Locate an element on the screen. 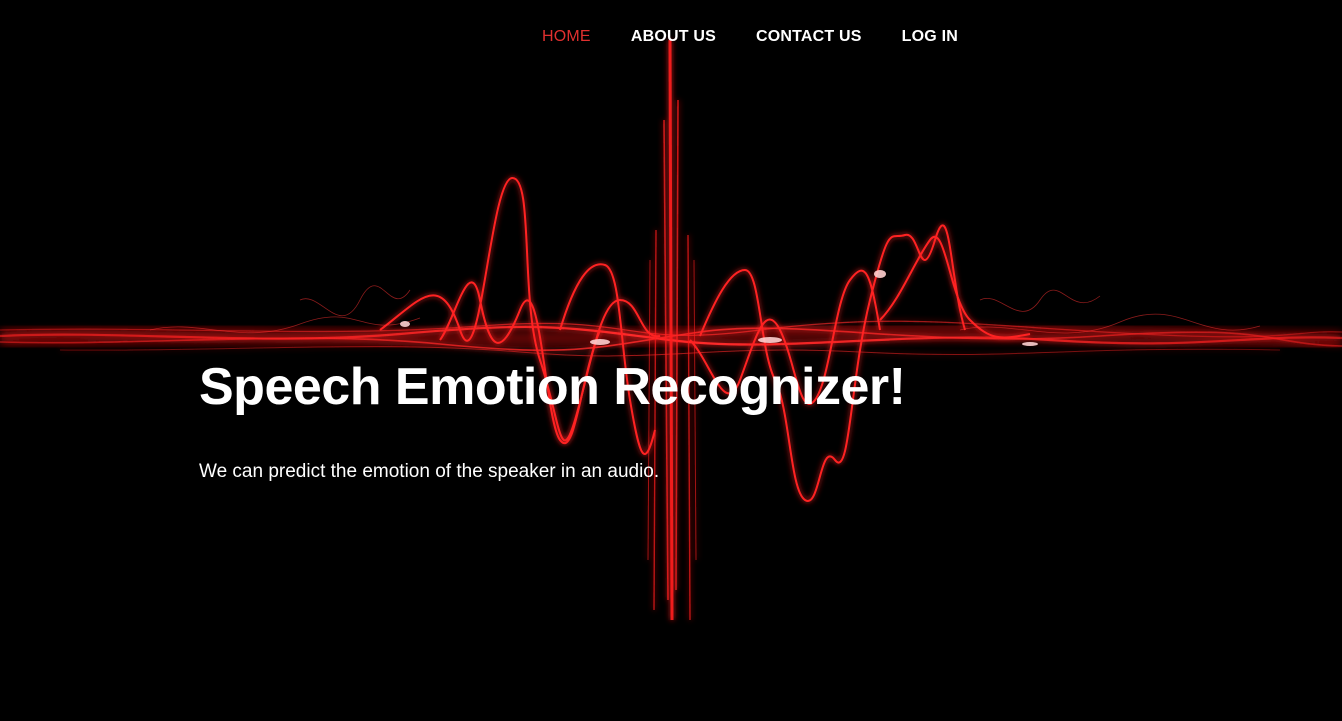 The width and height of the screenshot is (1342, 721). nav-log-in-link: LOG IN is located at coordinates (930, 37).